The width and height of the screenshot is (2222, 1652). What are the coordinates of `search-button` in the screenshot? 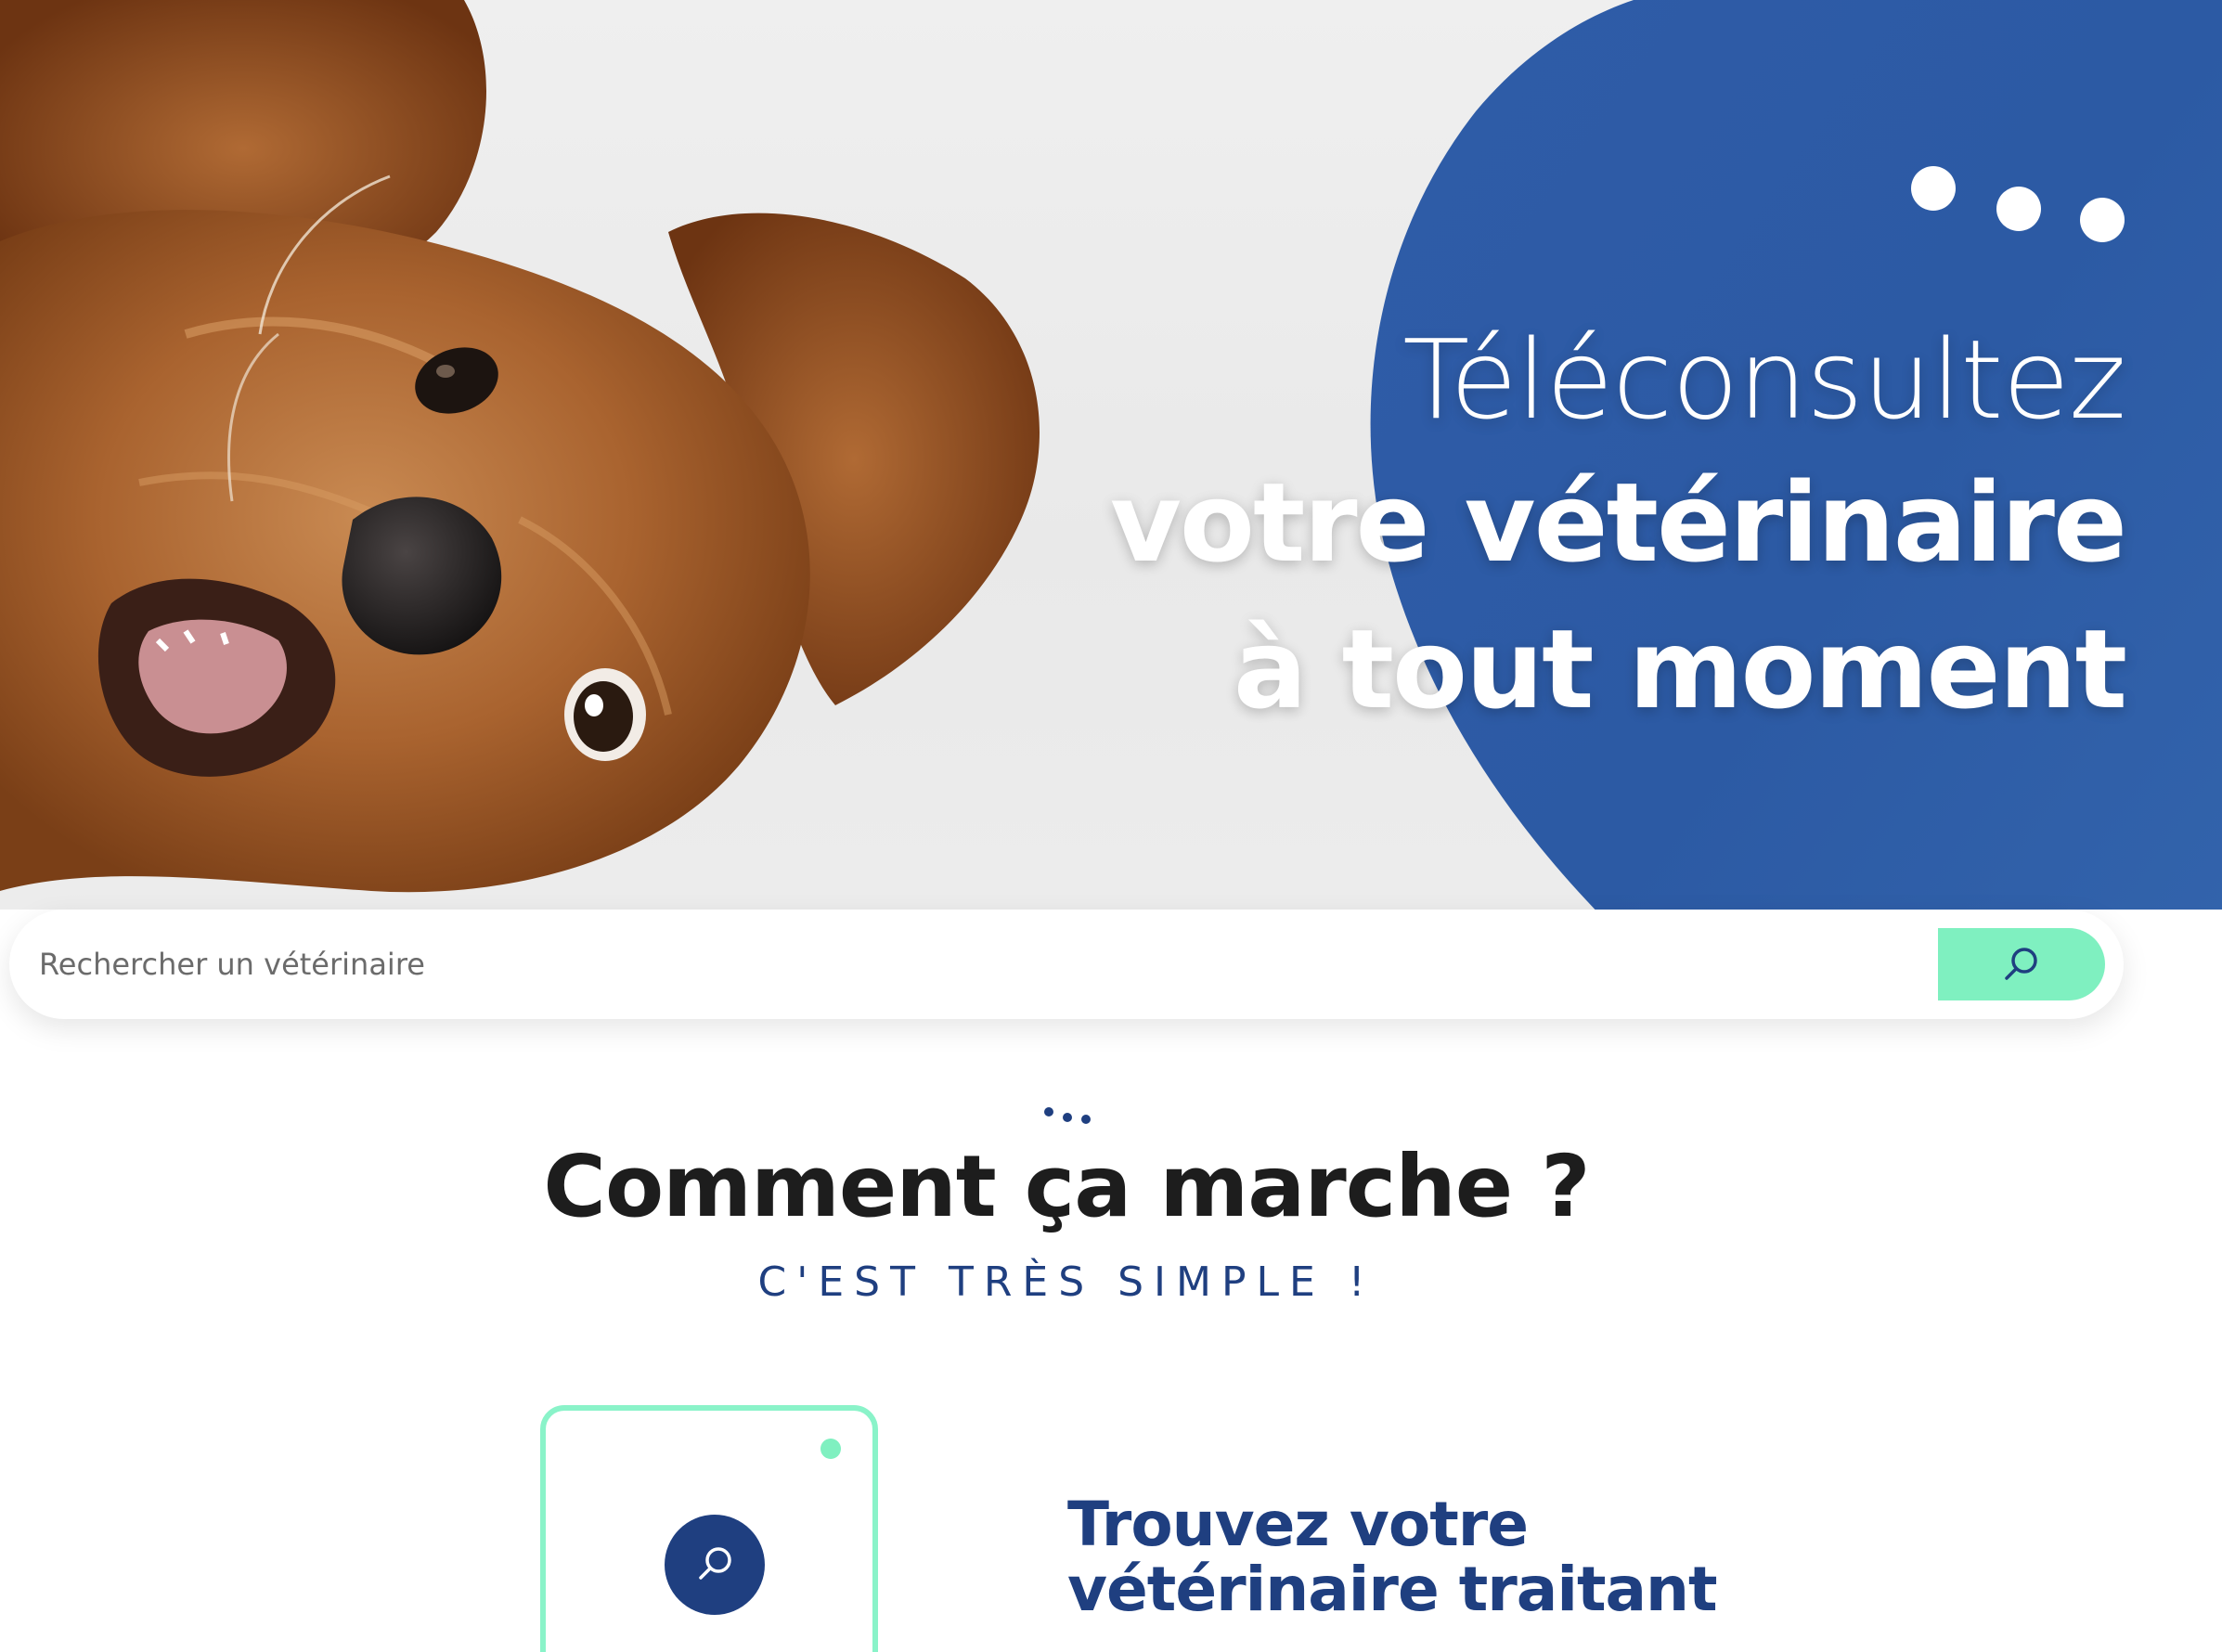 It's located at (2022, 964).